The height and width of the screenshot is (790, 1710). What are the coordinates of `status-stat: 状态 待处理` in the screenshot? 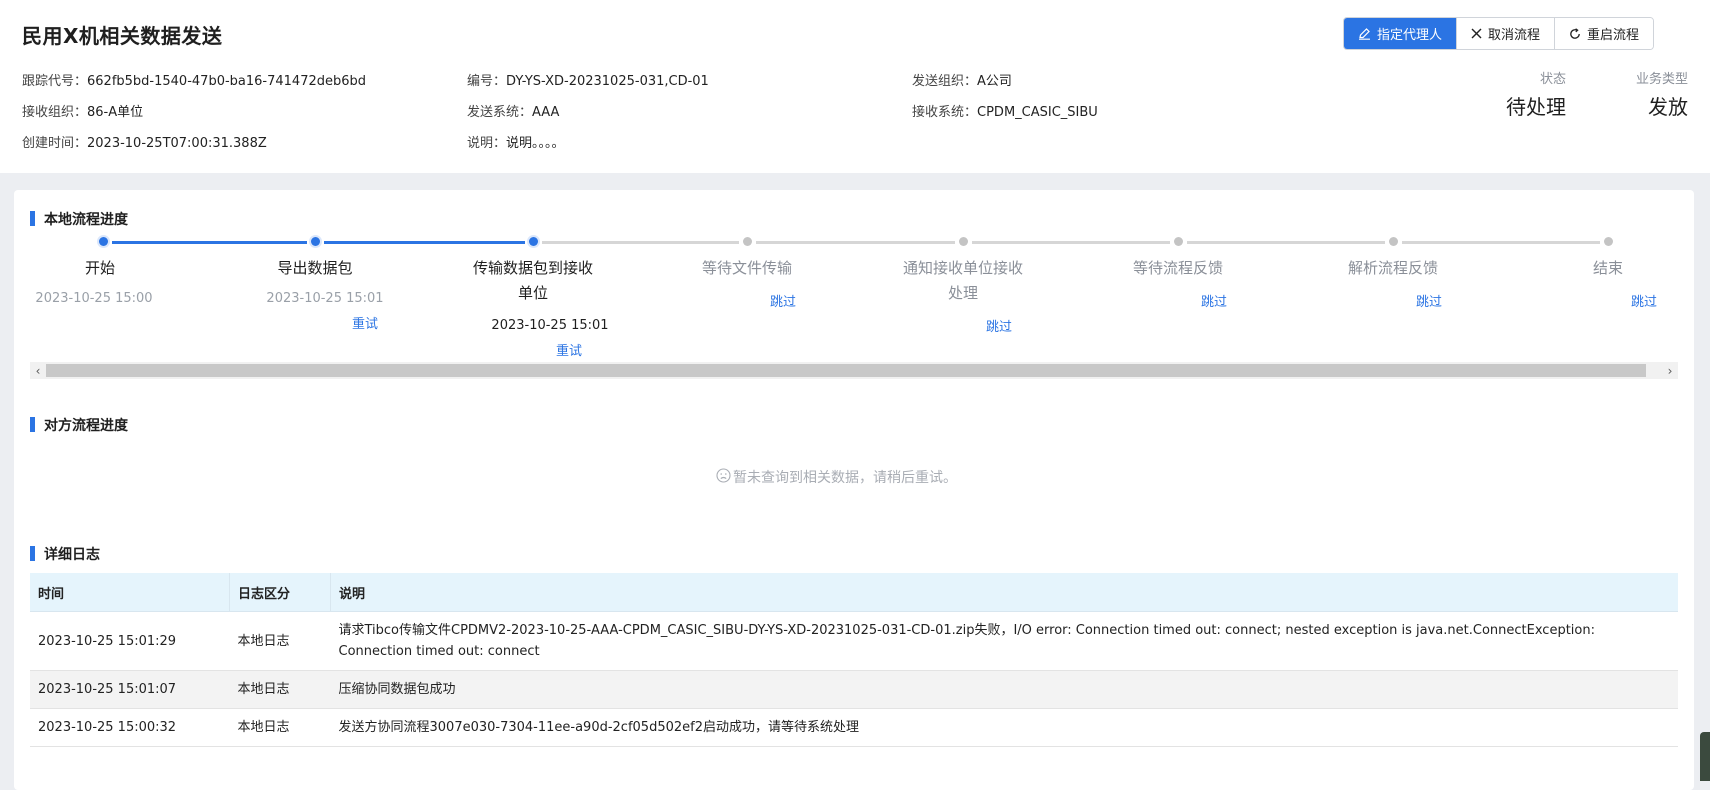 It's located at (1518, 94).